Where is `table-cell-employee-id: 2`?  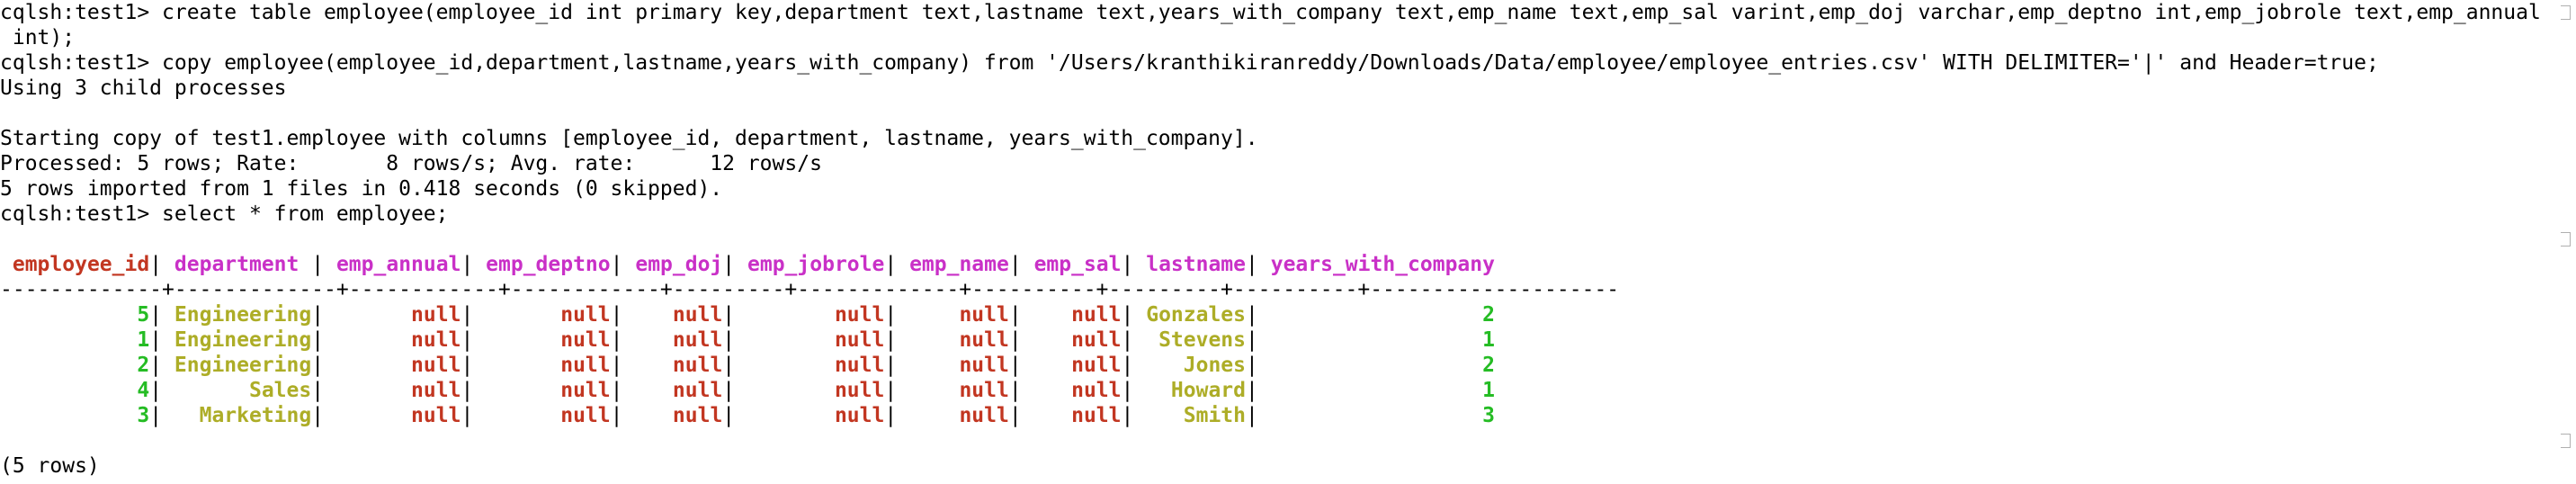
table-cell-employee-id: 2 is located at coordinates (81, 365).